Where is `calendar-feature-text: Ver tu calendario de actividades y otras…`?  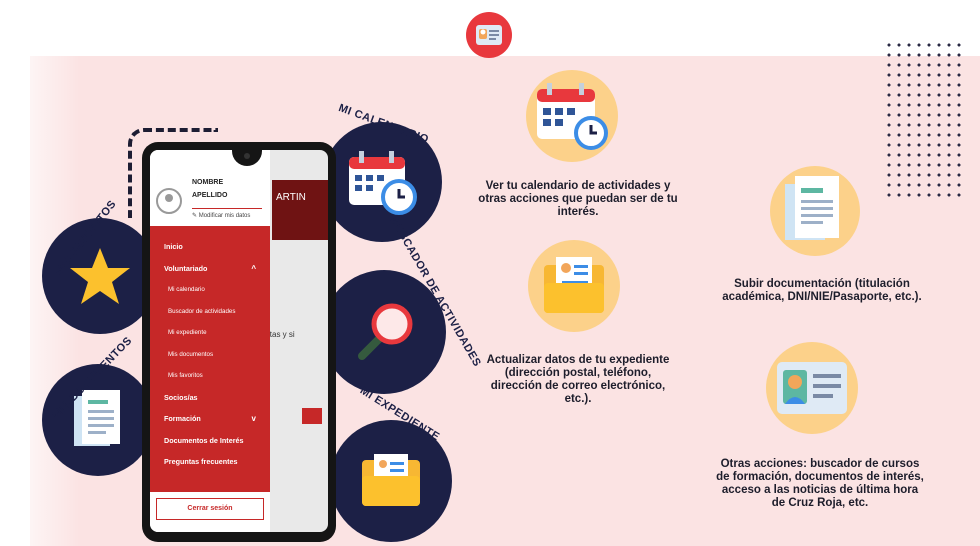
calendar-feature-text: Ver tu calendario de actividades y otras… is located at coordinates (578, 199).